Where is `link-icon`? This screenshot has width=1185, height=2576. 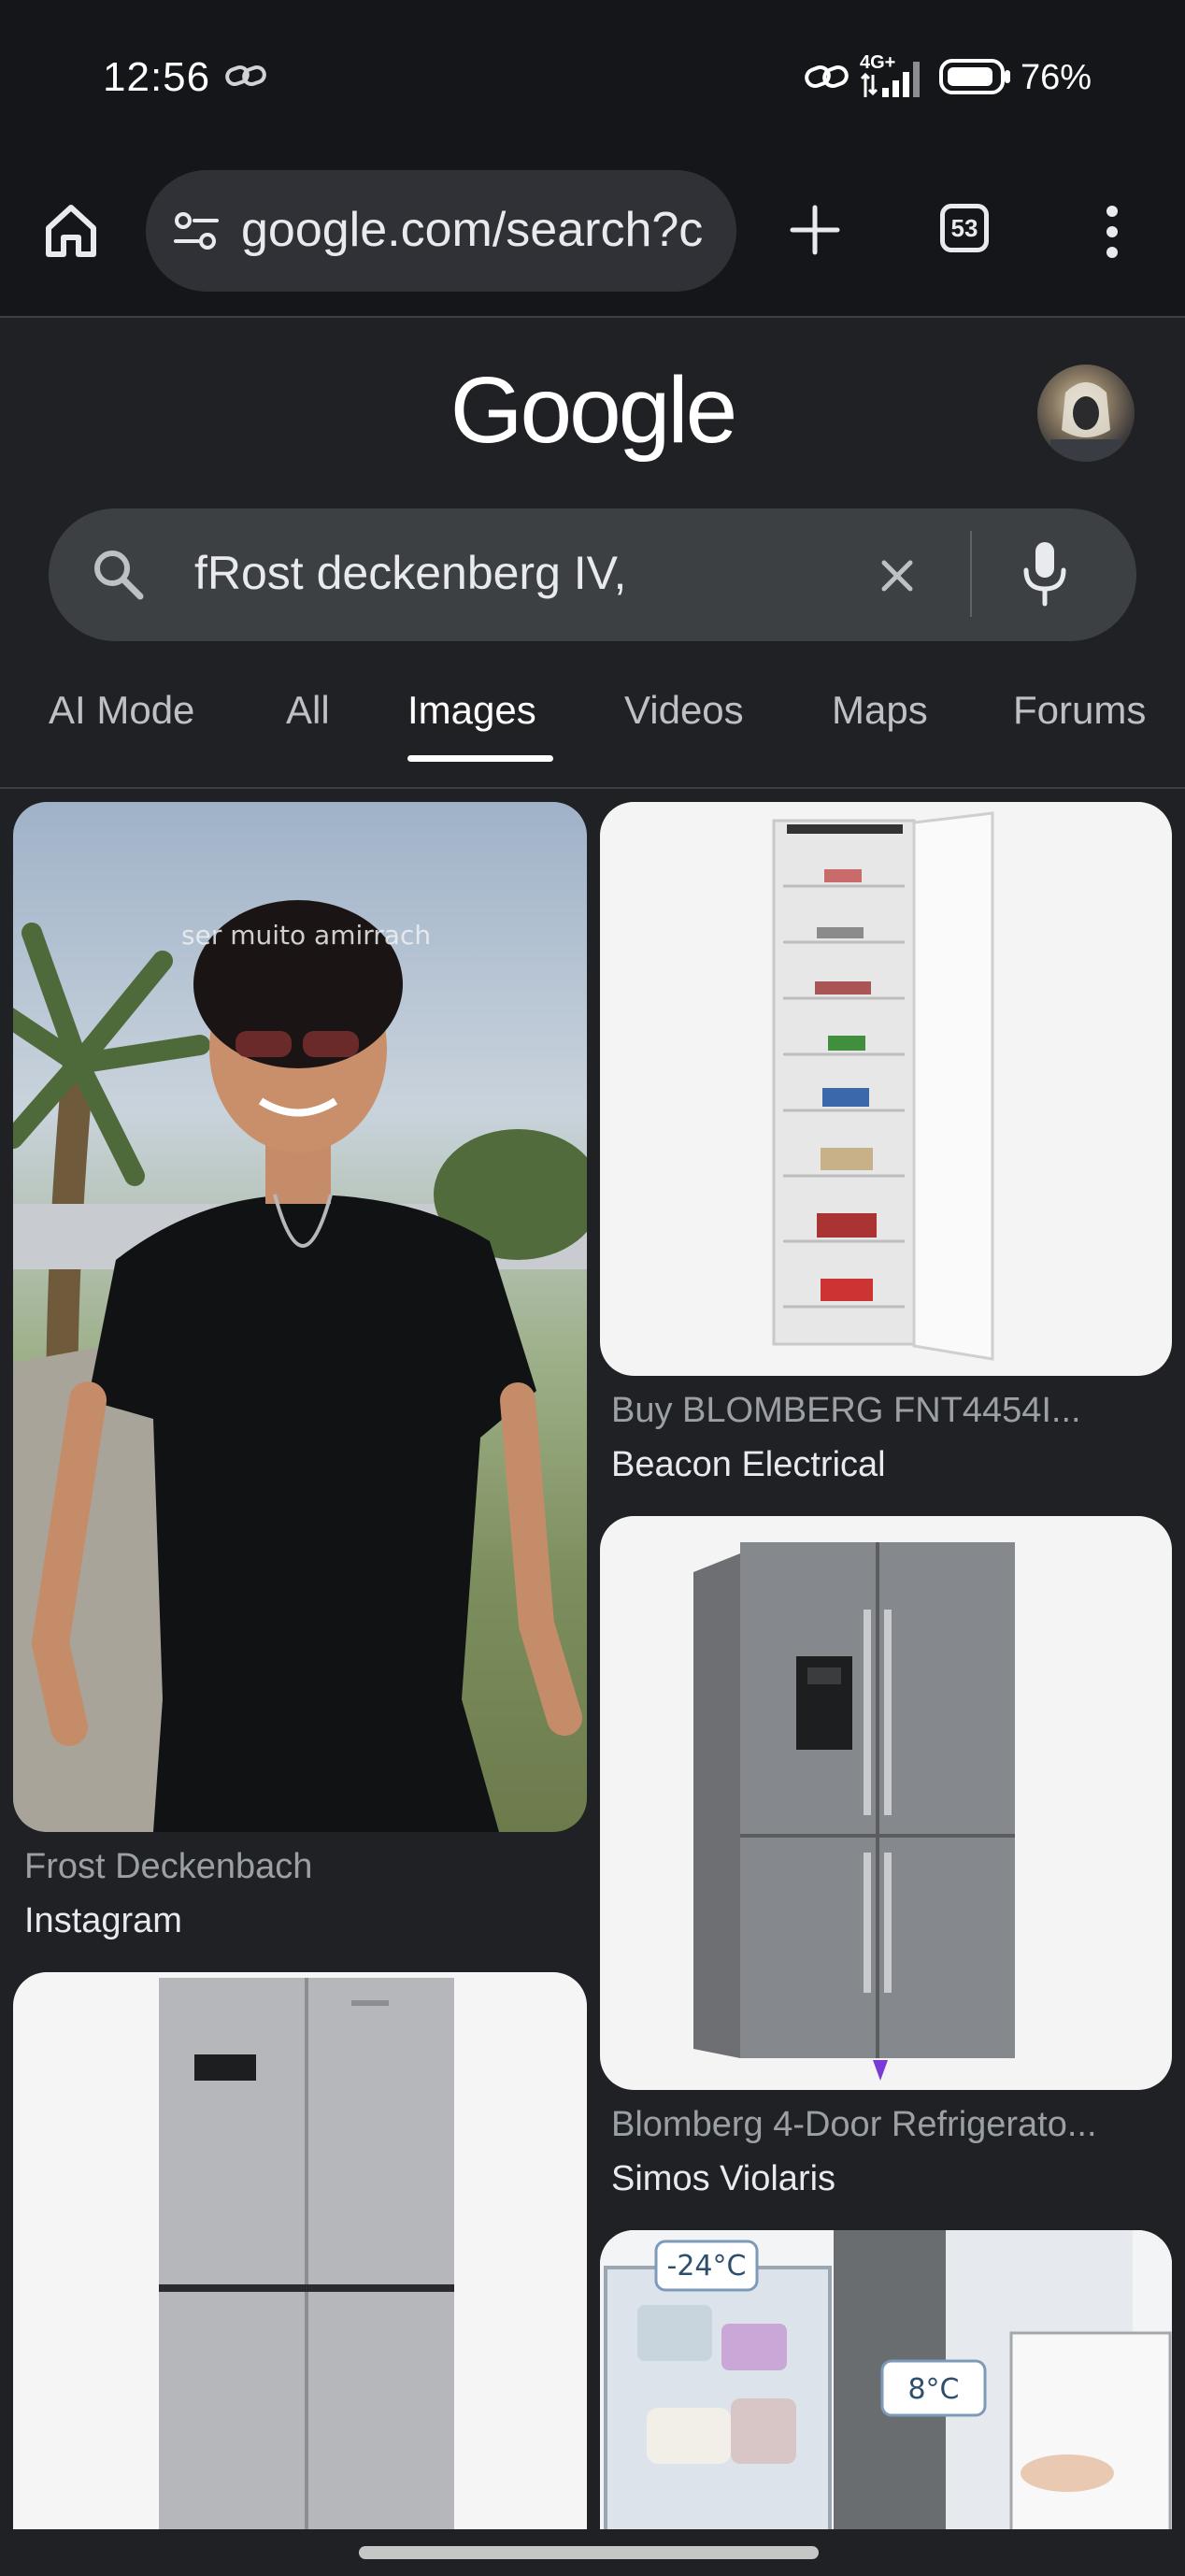
link-icon is located at coordinates (246, 75).